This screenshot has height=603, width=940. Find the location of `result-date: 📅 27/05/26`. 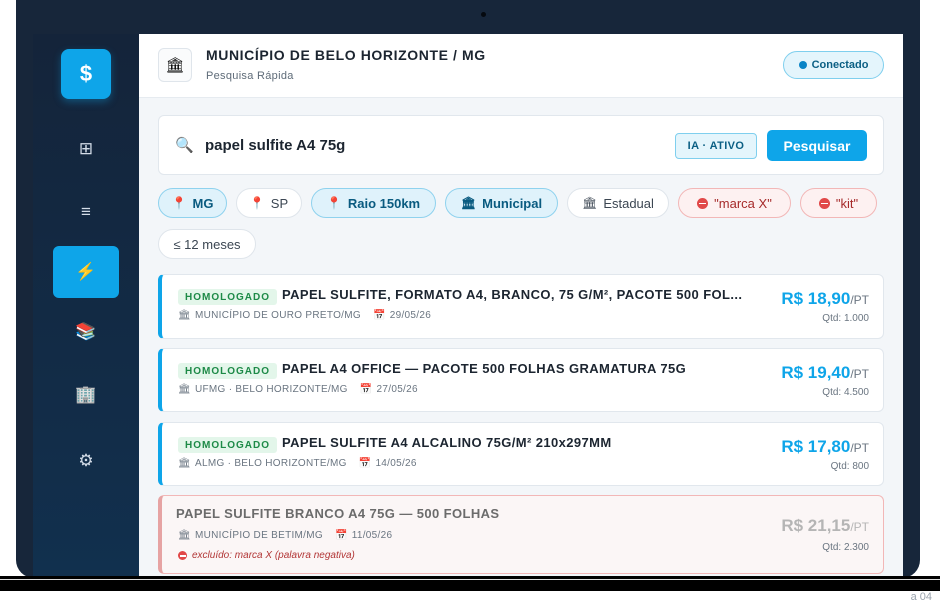

result-date: 📅 27/05/26 is located at coordinates (389, 389).